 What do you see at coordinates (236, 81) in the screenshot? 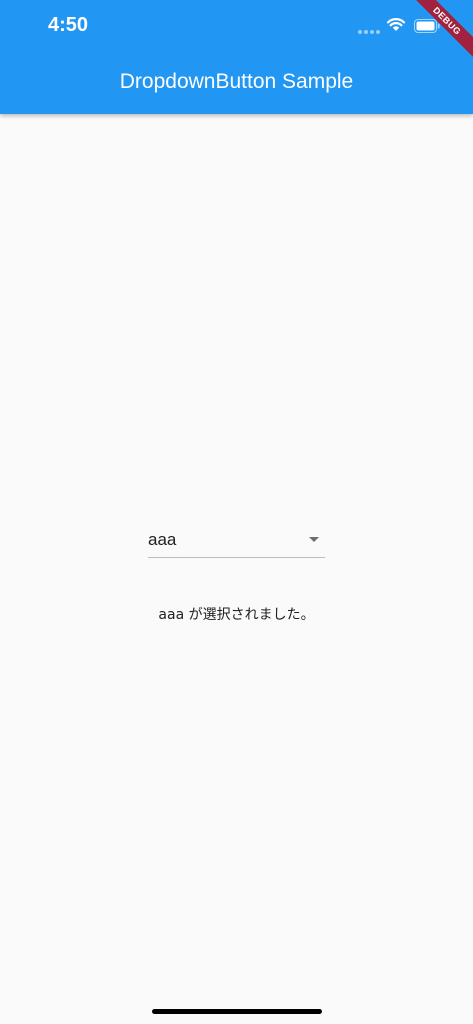
I see `app-bar-title: DropdownButton Sample` at bounding box center [236, 81].